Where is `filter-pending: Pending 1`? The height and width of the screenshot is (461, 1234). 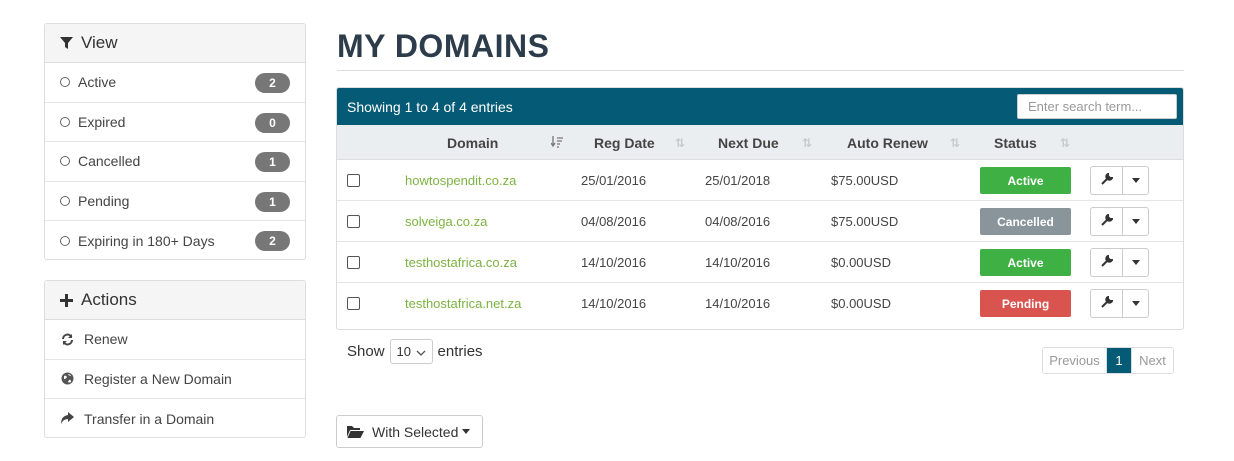
filter-pending: Pending 1 is located at coordinates (175, 201).